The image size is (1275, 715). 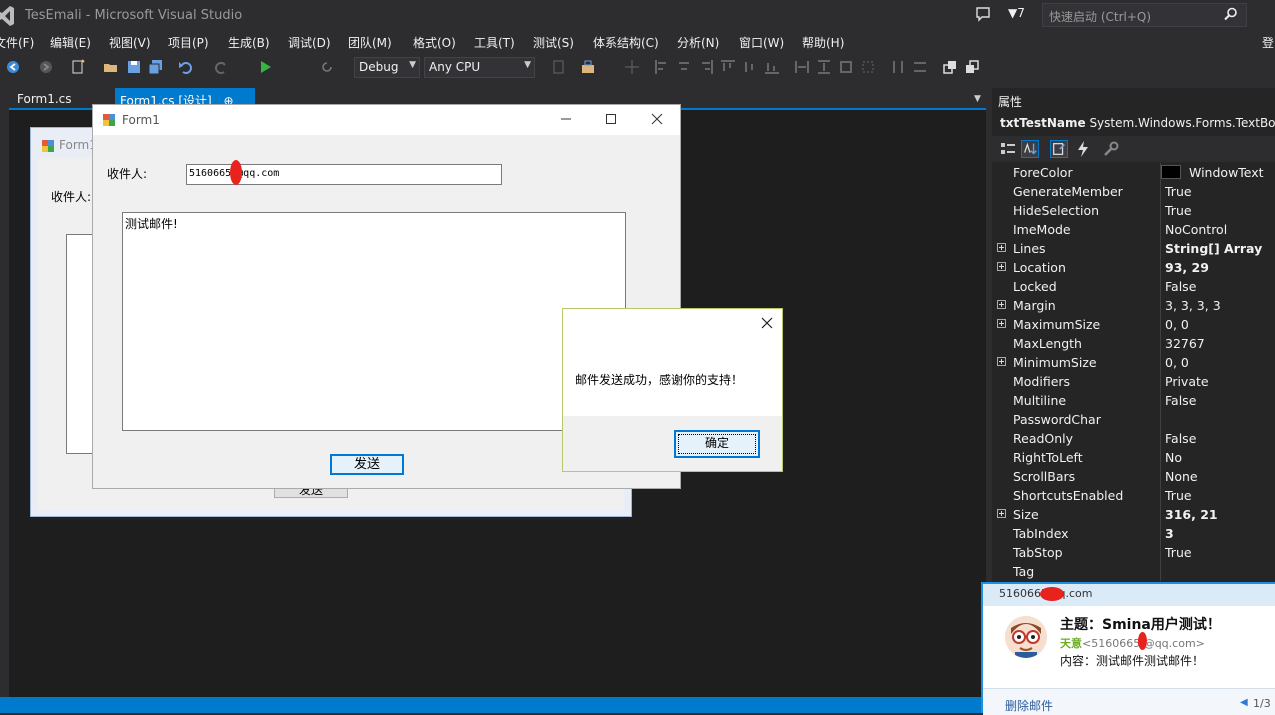 I want to click on align-centers-icon, so click(x=684, y=67).